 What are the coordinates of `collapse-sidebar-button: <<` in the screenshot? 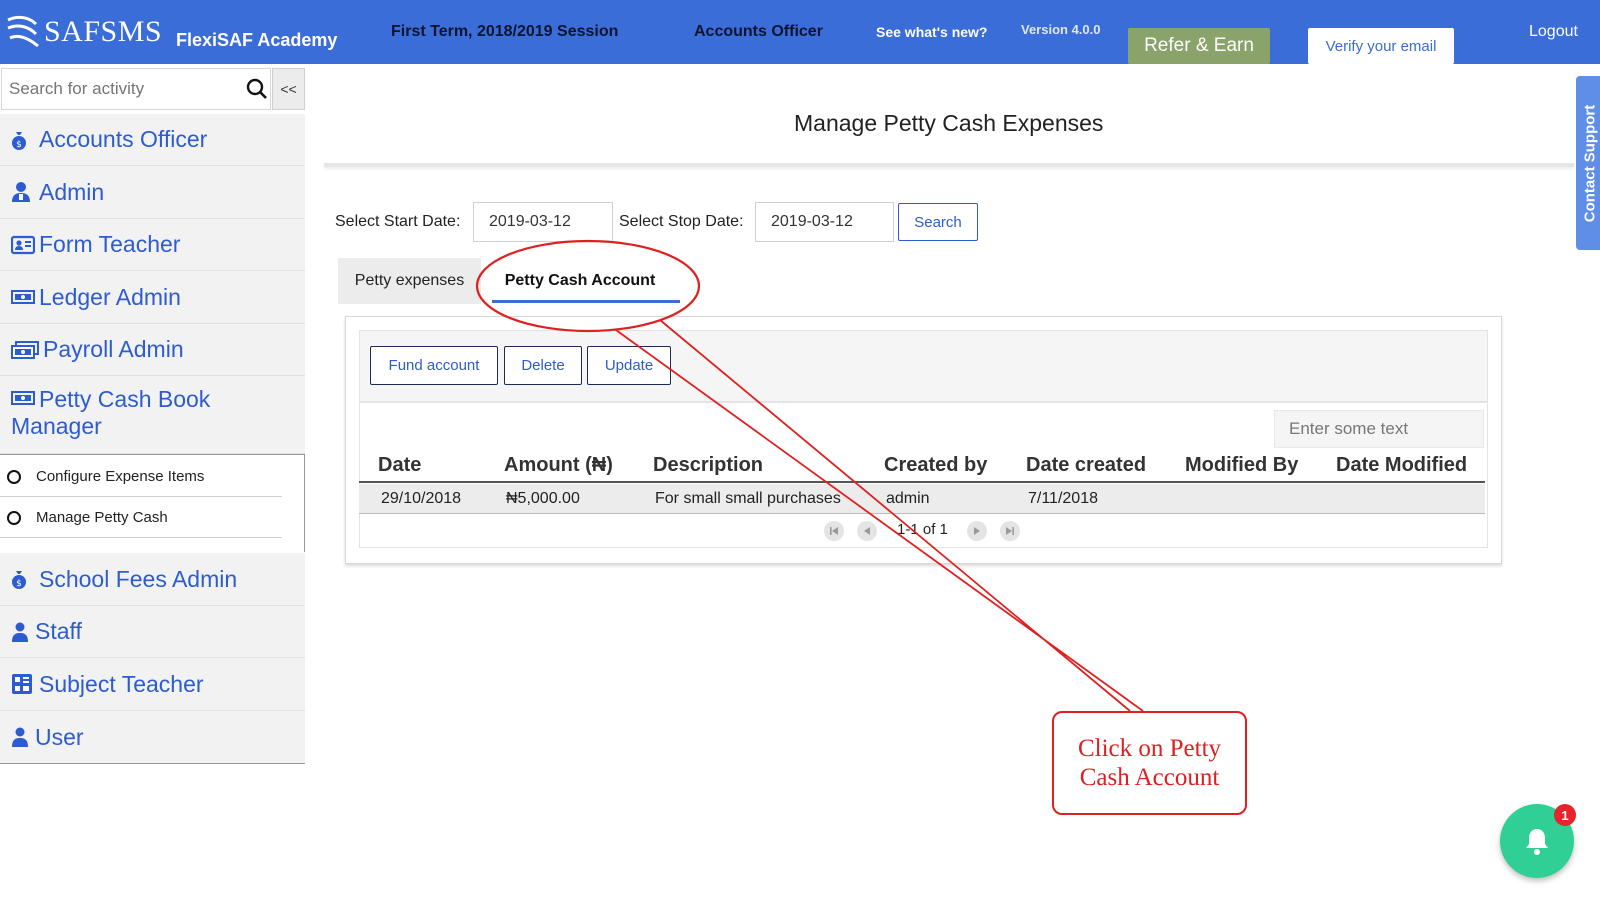 It's located at (288, 89).